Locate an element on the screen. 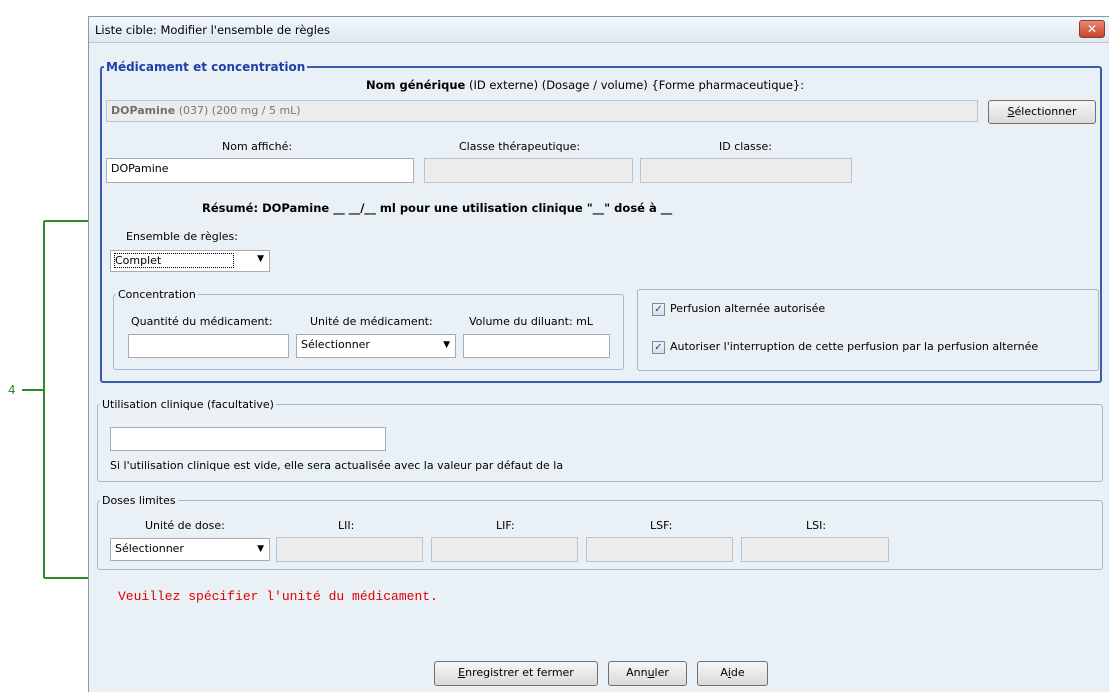 Image resolution: width=1109 pixels, height=692 pixels. alt-infusion-checkbox: ✓ is located at coordinates (658, 309).